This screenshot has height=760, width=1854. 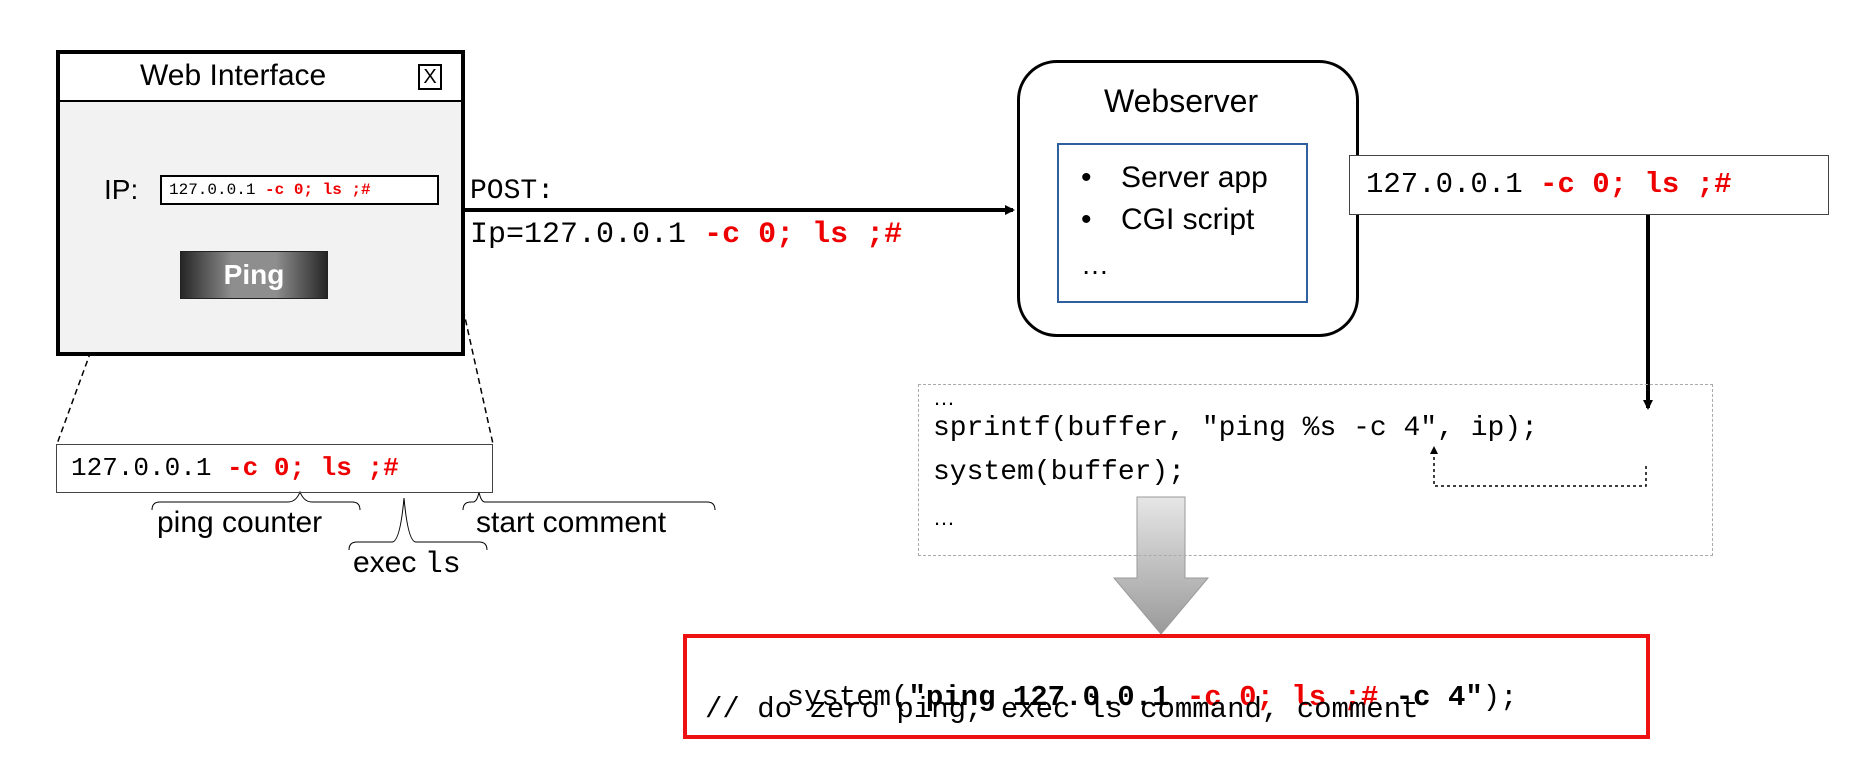 I want to click on post-body: Ip=127.0.0.1 -c 0; ls ;#, so click(x=686, y=235).